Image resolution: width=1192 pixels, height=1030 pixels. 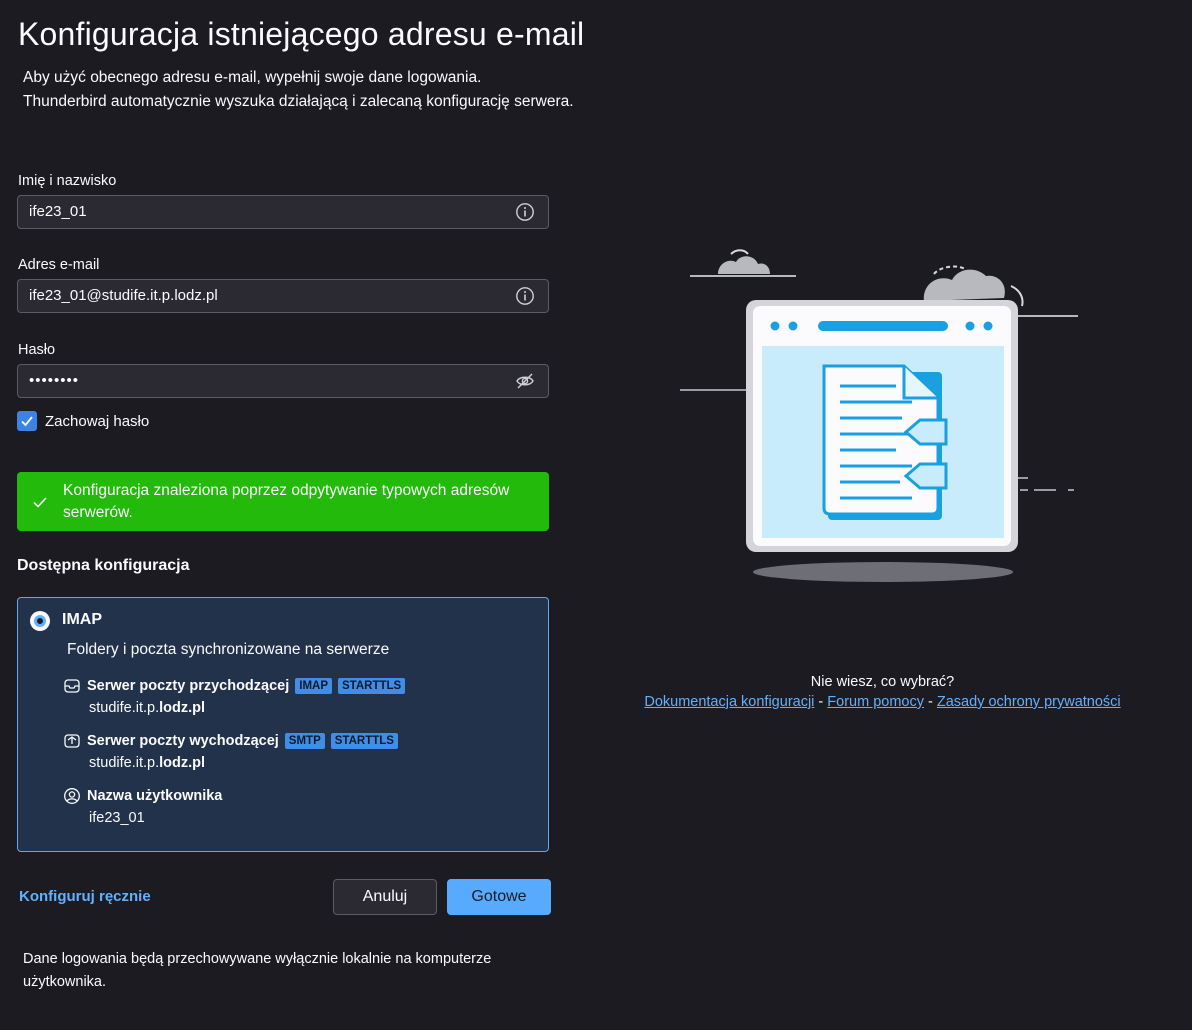 I want to click on incoming-server-label: Serwer poczty przychodzącej, so click(x=188, y=686).